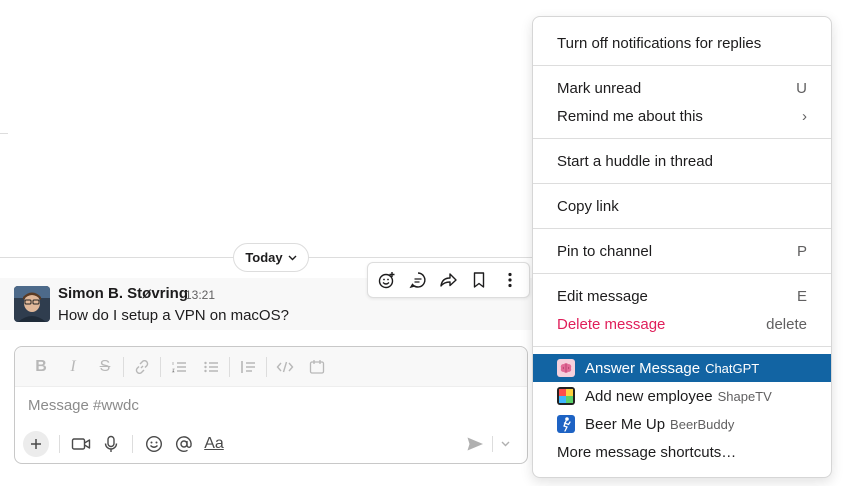 The image size is (847, 486). Describe the element at coordinates (744, 396) in the screenshot. I see `menu-item-app-name: ShapeTV` at that location.